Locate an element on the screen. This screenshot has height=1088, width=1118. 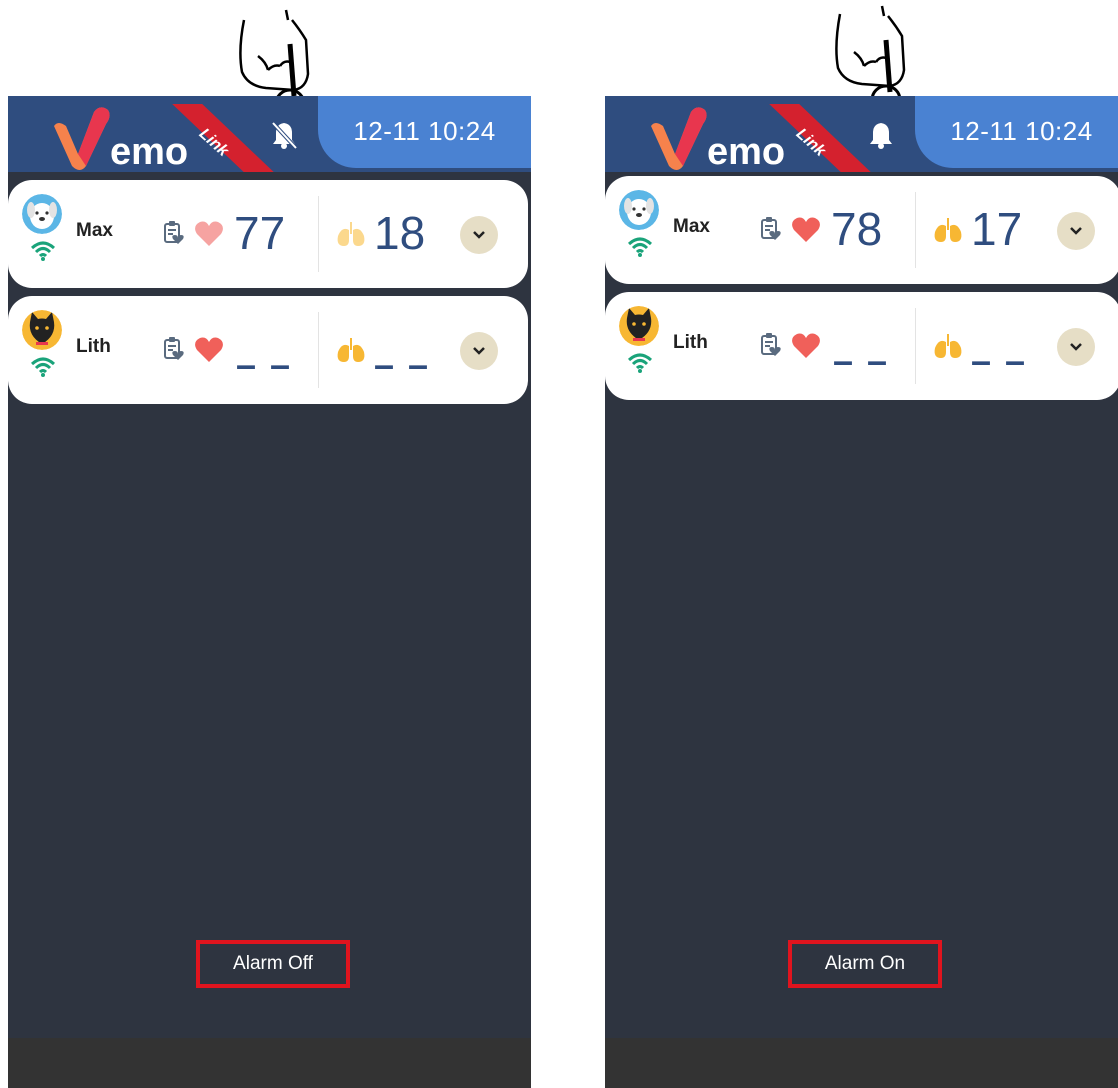
bell-active-icon is located at coordinates (881, 135).